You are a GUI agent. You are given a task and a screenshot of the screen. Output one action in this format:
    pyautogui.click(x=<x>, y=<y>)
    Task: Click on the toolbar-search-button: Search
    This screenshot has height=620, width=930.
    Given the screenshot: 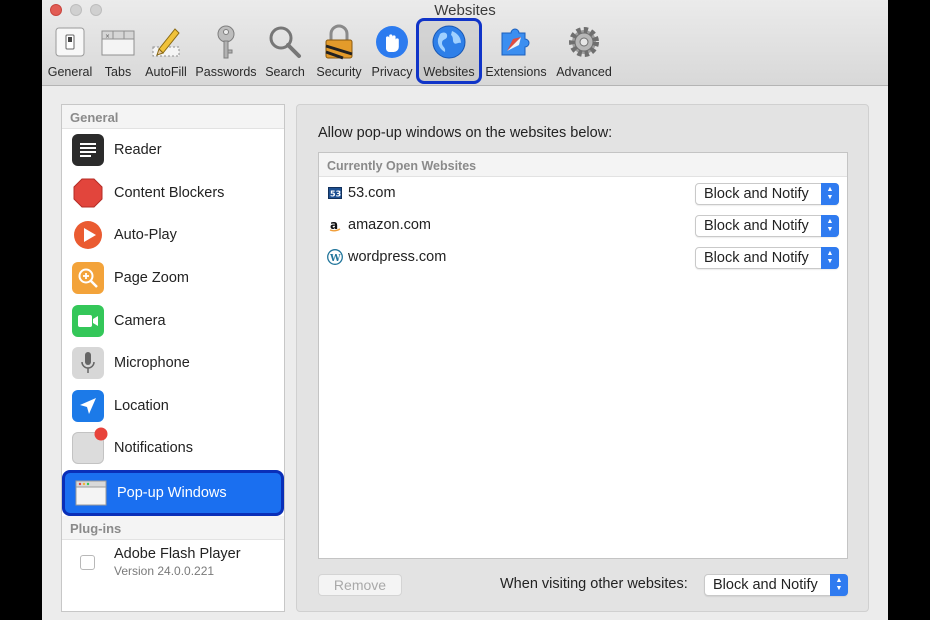 What is the action you would take?
    pyautogui.click(x=285, y=50)
    